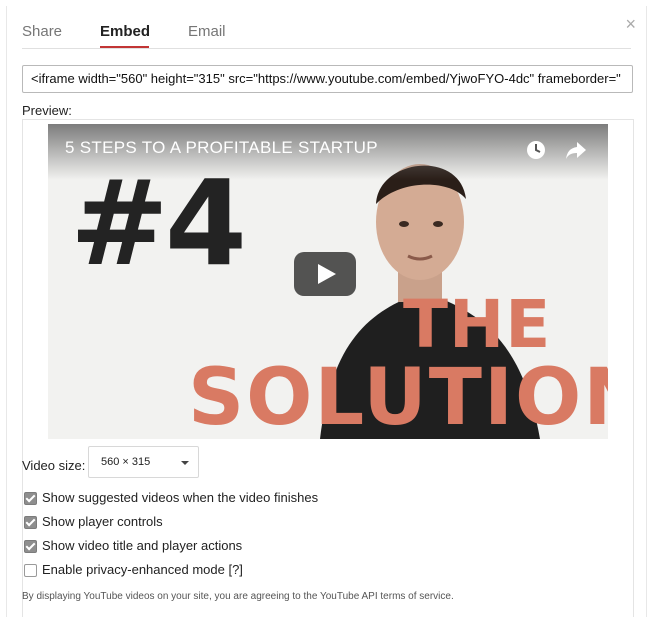 The image size is (653, 617). What do you see at coordinates (47, 110) in the screenshot?
I see `preview-label: Preview:` at bounding box center [47, 110].